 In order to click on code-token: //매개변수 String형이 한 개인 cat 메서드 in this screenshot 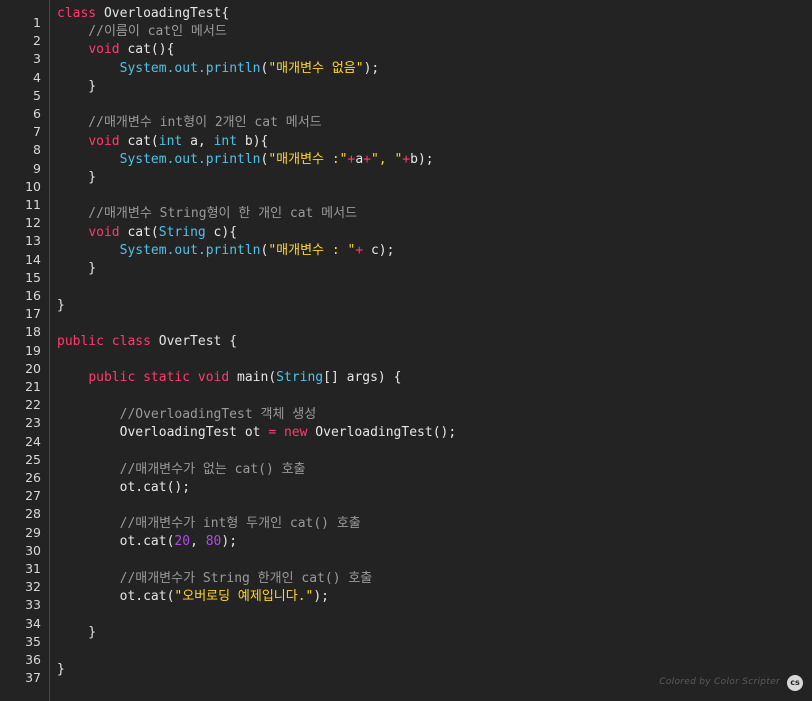, I will do `click(207, 214)`.